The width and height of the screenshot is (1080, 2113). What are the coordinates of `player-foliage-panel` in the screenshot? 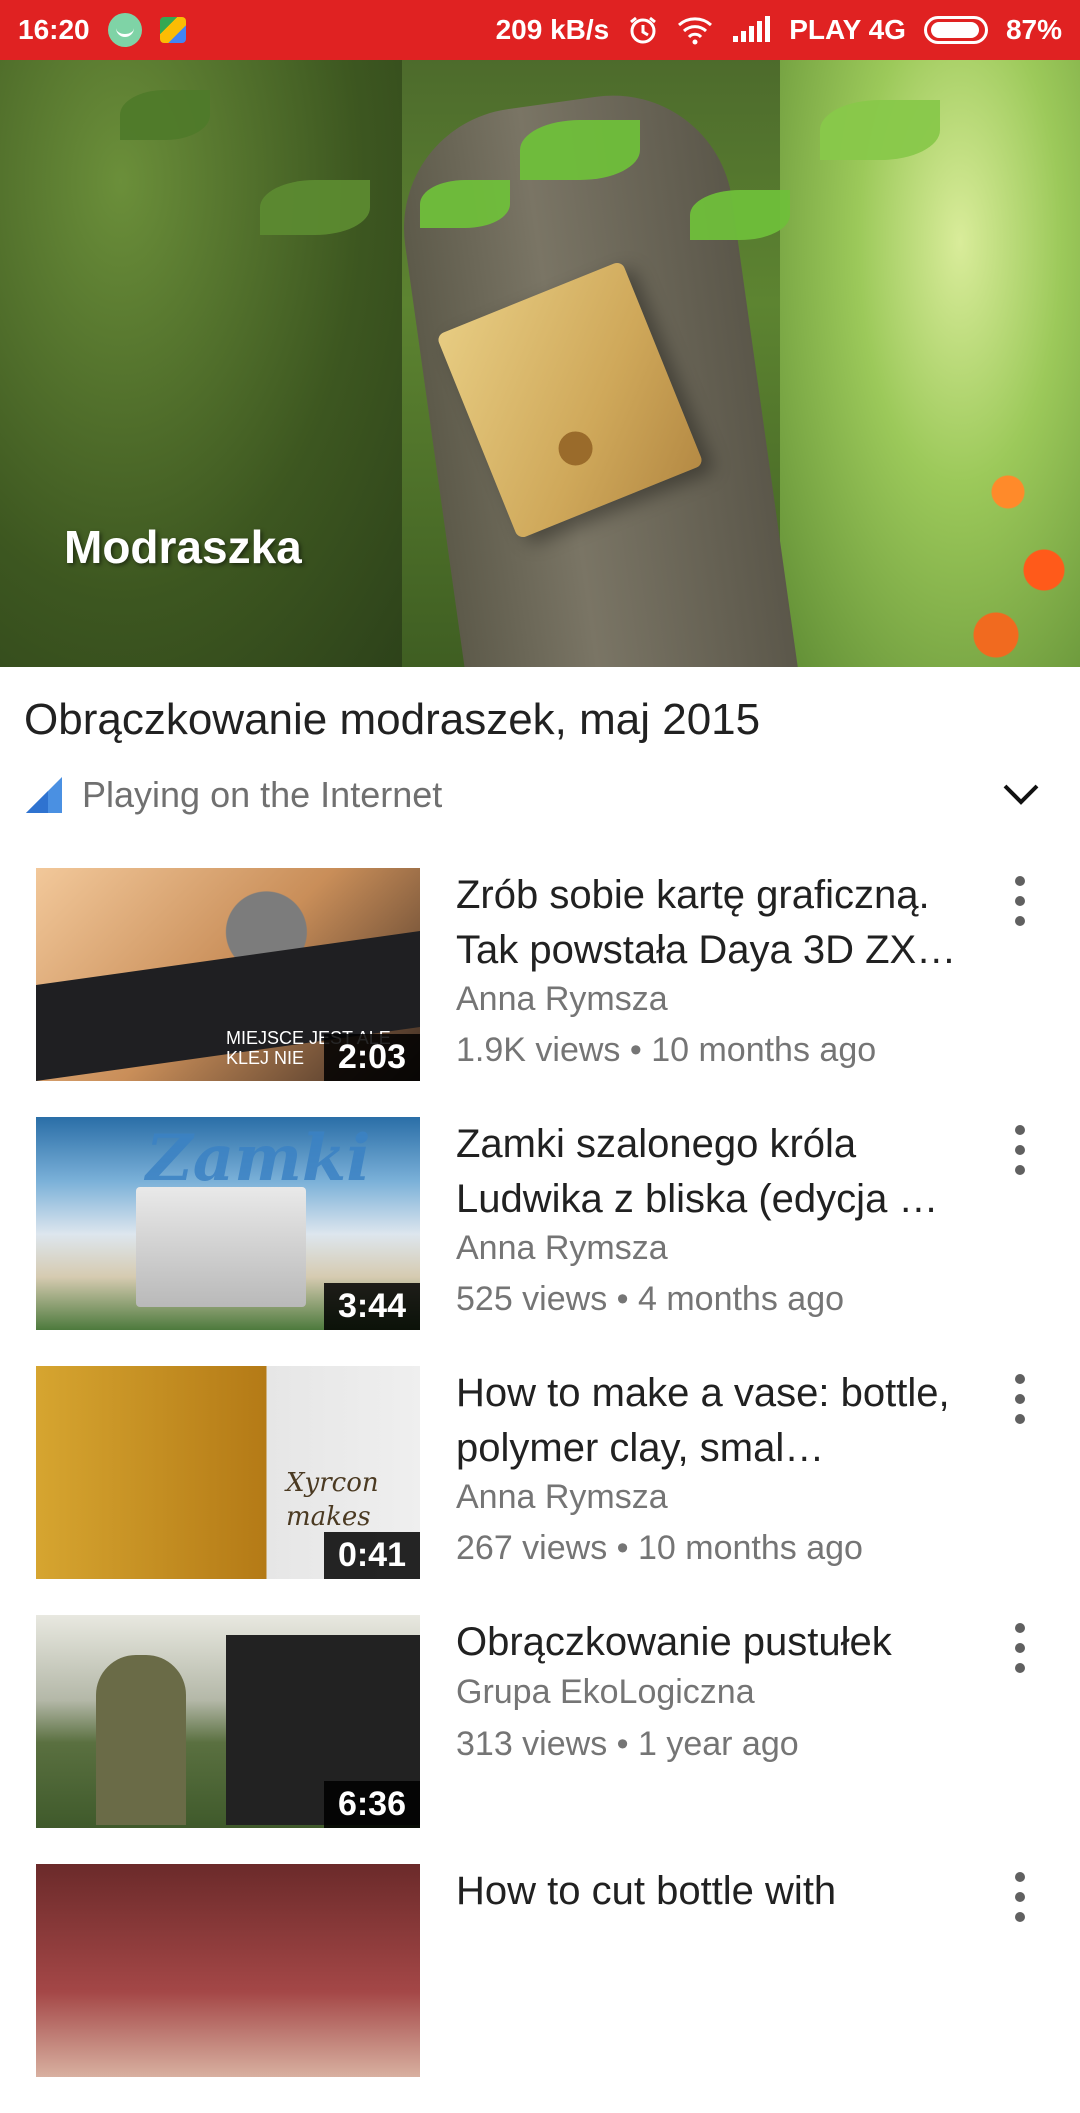 It's located at (201, 363).